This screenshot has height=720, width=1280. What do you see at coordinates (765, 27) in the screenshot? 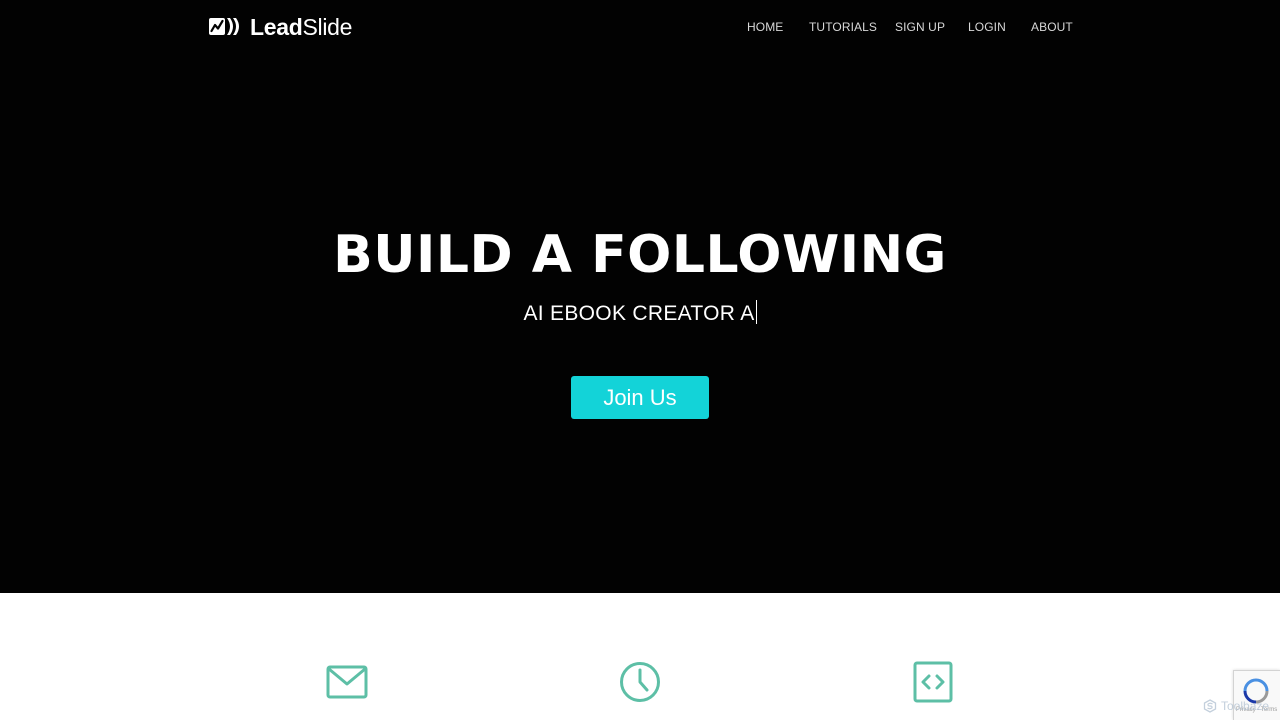
I see `nav-home: HOME` at bounding box center [765, 27].